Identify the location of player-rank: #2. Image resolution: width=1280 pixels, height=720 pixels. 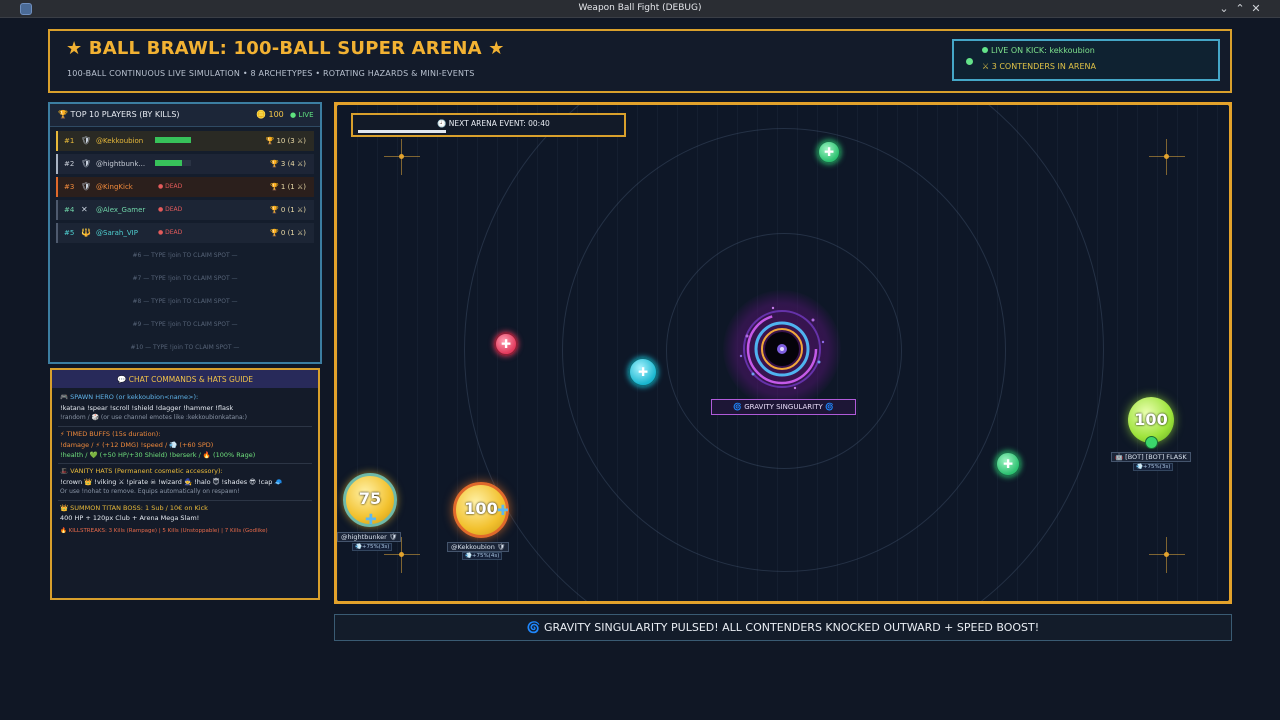
(69, 164).